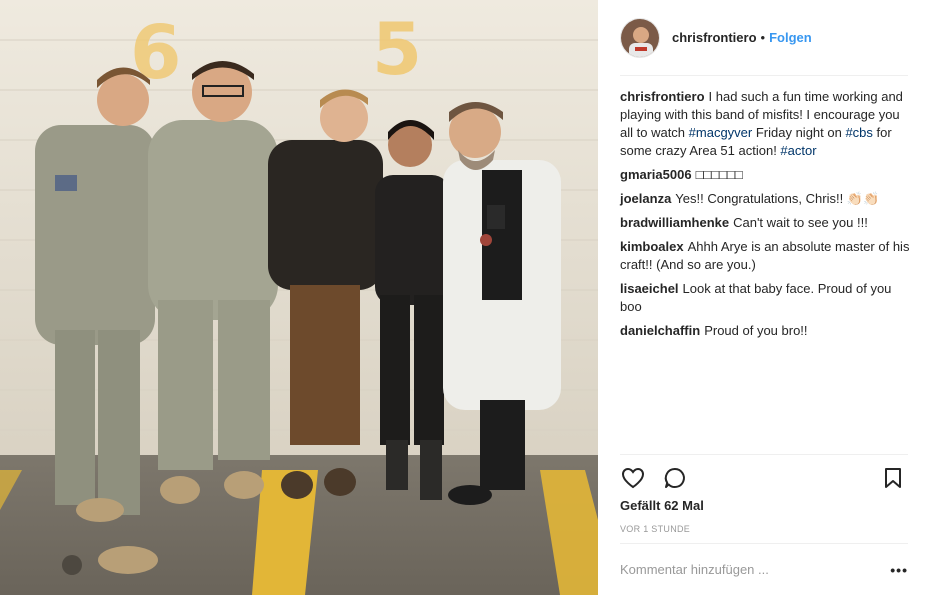 Image resolution: width=930 pixels, height=595 pixels. Describe the element at coordinates (893, 478) in the screenshot. I see `bookmark-icon` at that location.